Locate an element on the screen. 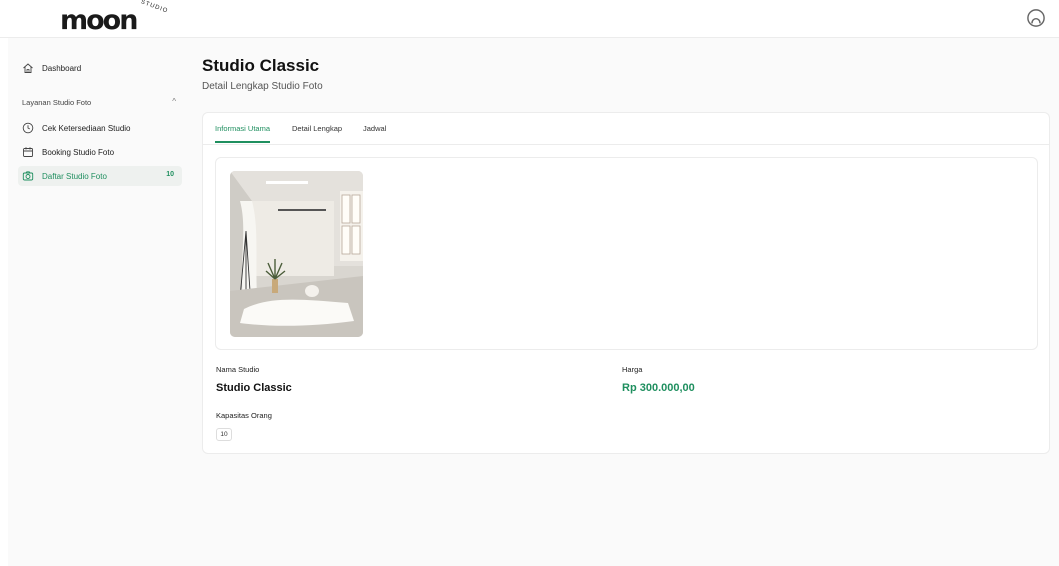 The height and width of the screenshot is (566, 1059). page-subtitle: Detail Lengkap Studio Foto is located at coordinates (262, 86).